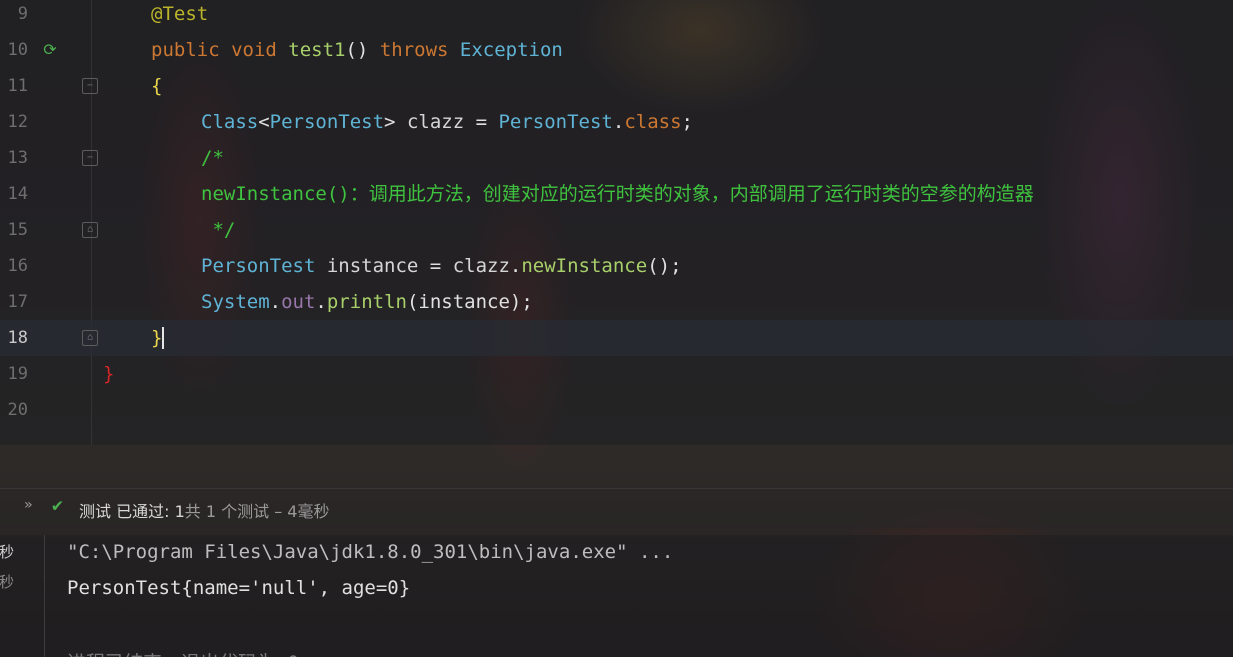 The width and height of the screenshot is (1233, 657). What do you see at coordinates (419, 50) in the screenshot?
I see `code-token: throws` at bounding box center [419, 50].